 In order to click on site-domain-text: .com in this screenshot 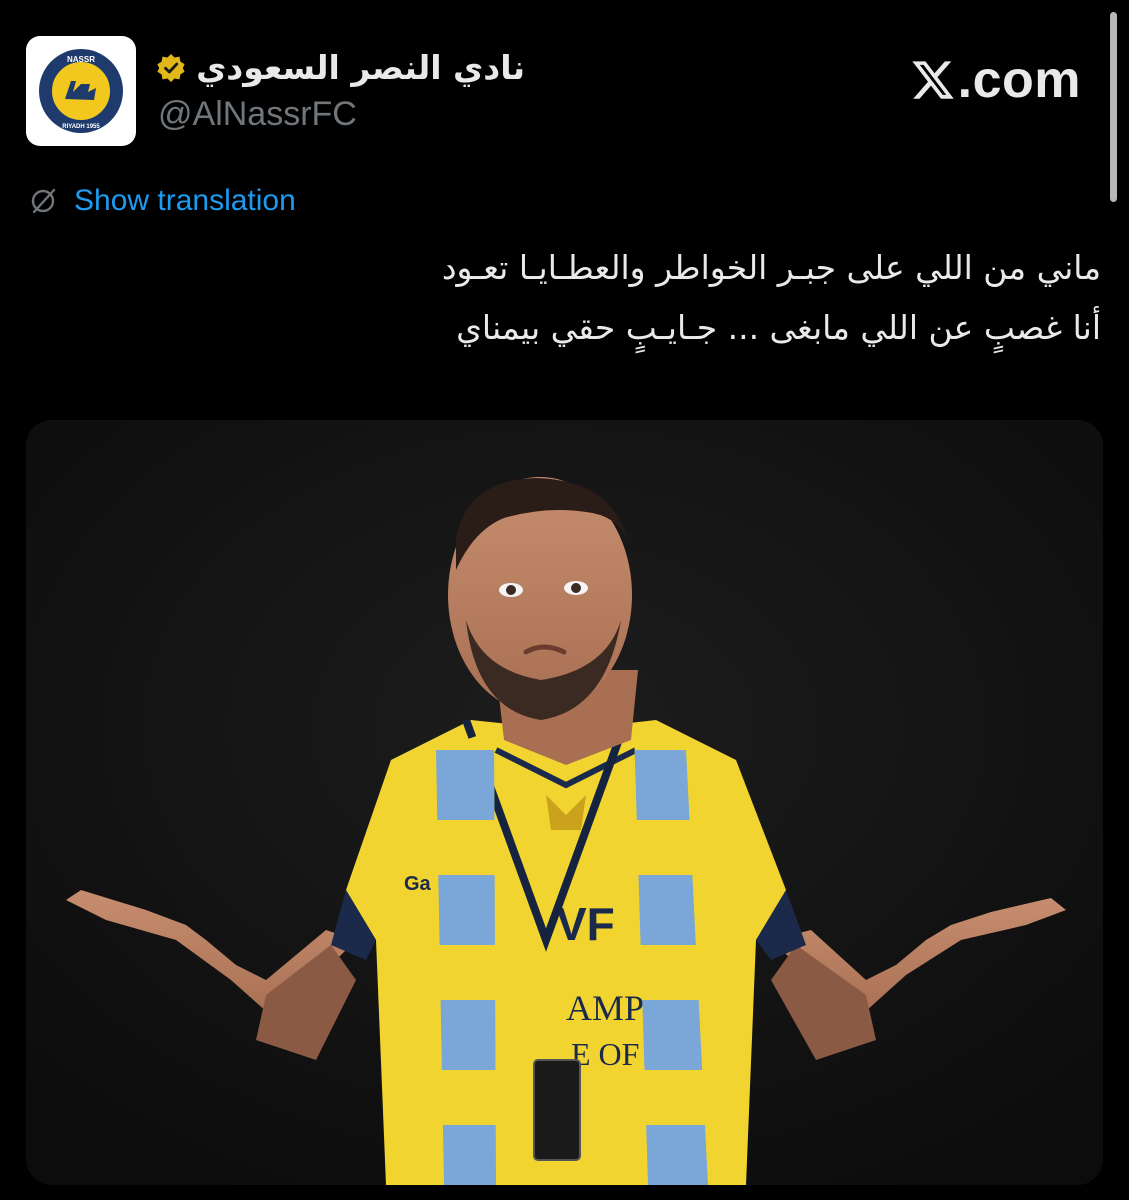, I will do `click(1019, 80)`.